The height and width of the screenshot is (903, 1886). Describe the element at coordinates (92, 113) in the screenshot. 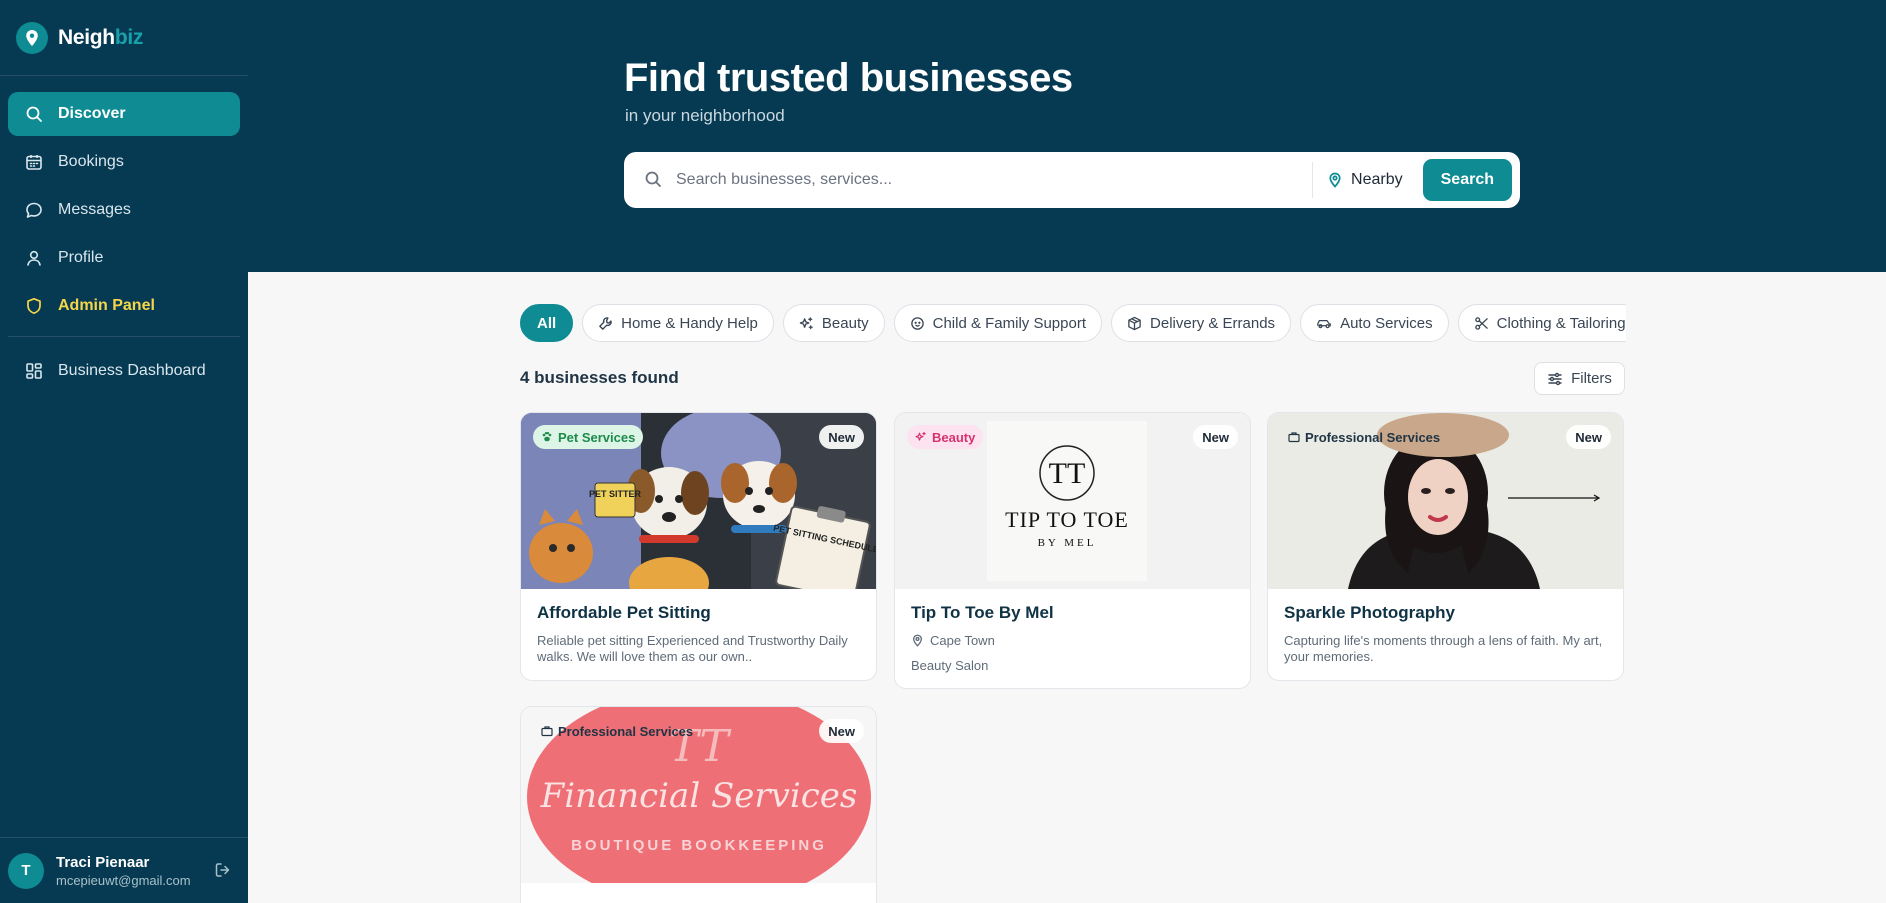

I see `sidebar-item-label: Discover` at that location.